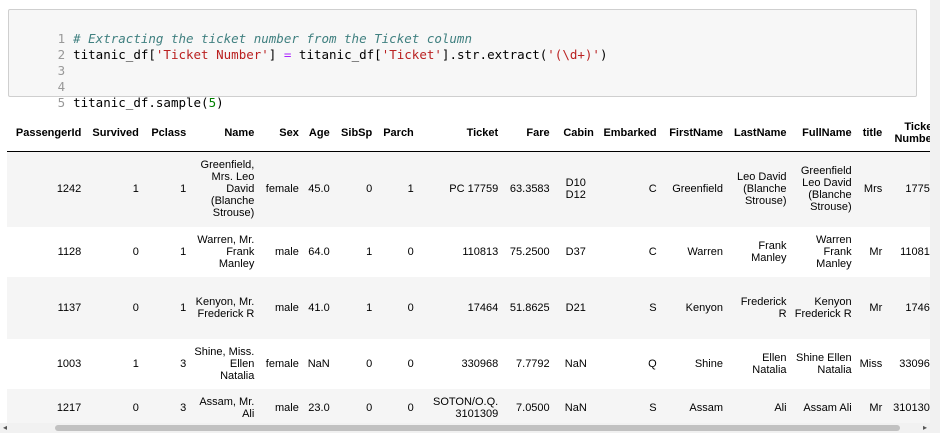 This screenshot has height=433, width=940. What do you see at coordinates (460, 189) in the screenshot?
I see `table-cell: PC 17759` at bounding box center [460, 189].